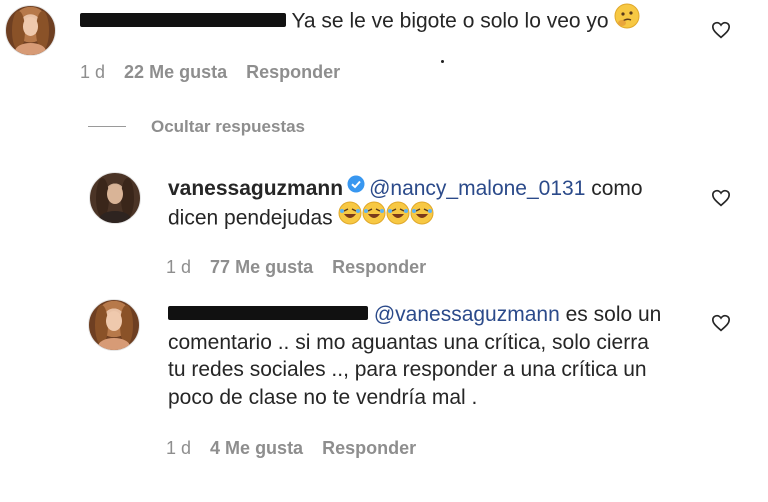 The width and height of the screenshot is (768, 502). I want to click on laughing-emoji-icon, so click(386, 217).